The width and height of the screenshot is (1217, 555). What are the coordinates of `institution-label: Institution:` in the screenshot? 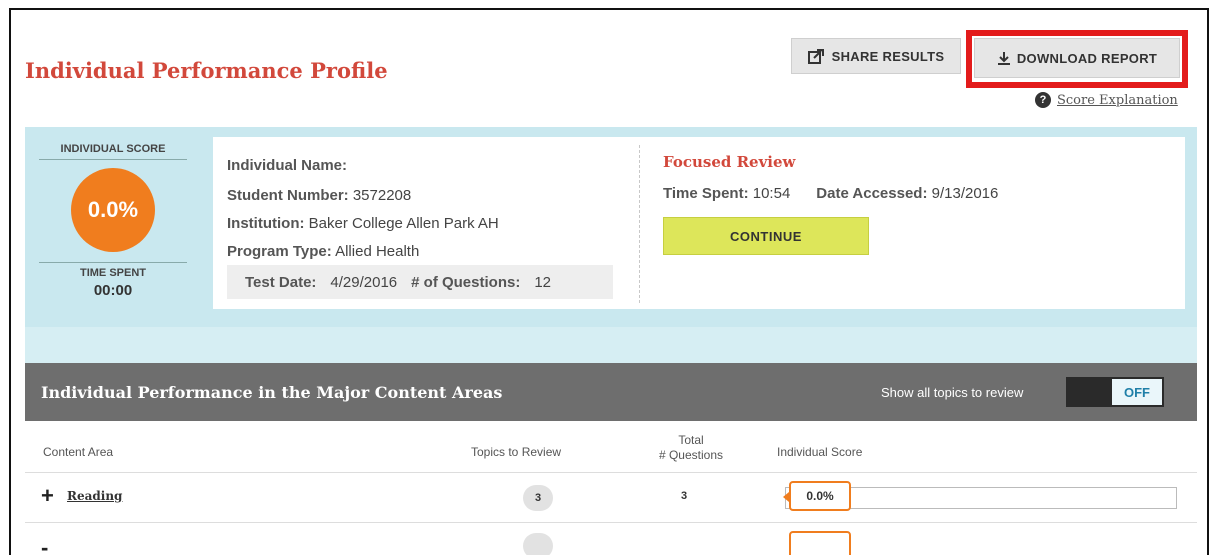 It's located at (266, 223).